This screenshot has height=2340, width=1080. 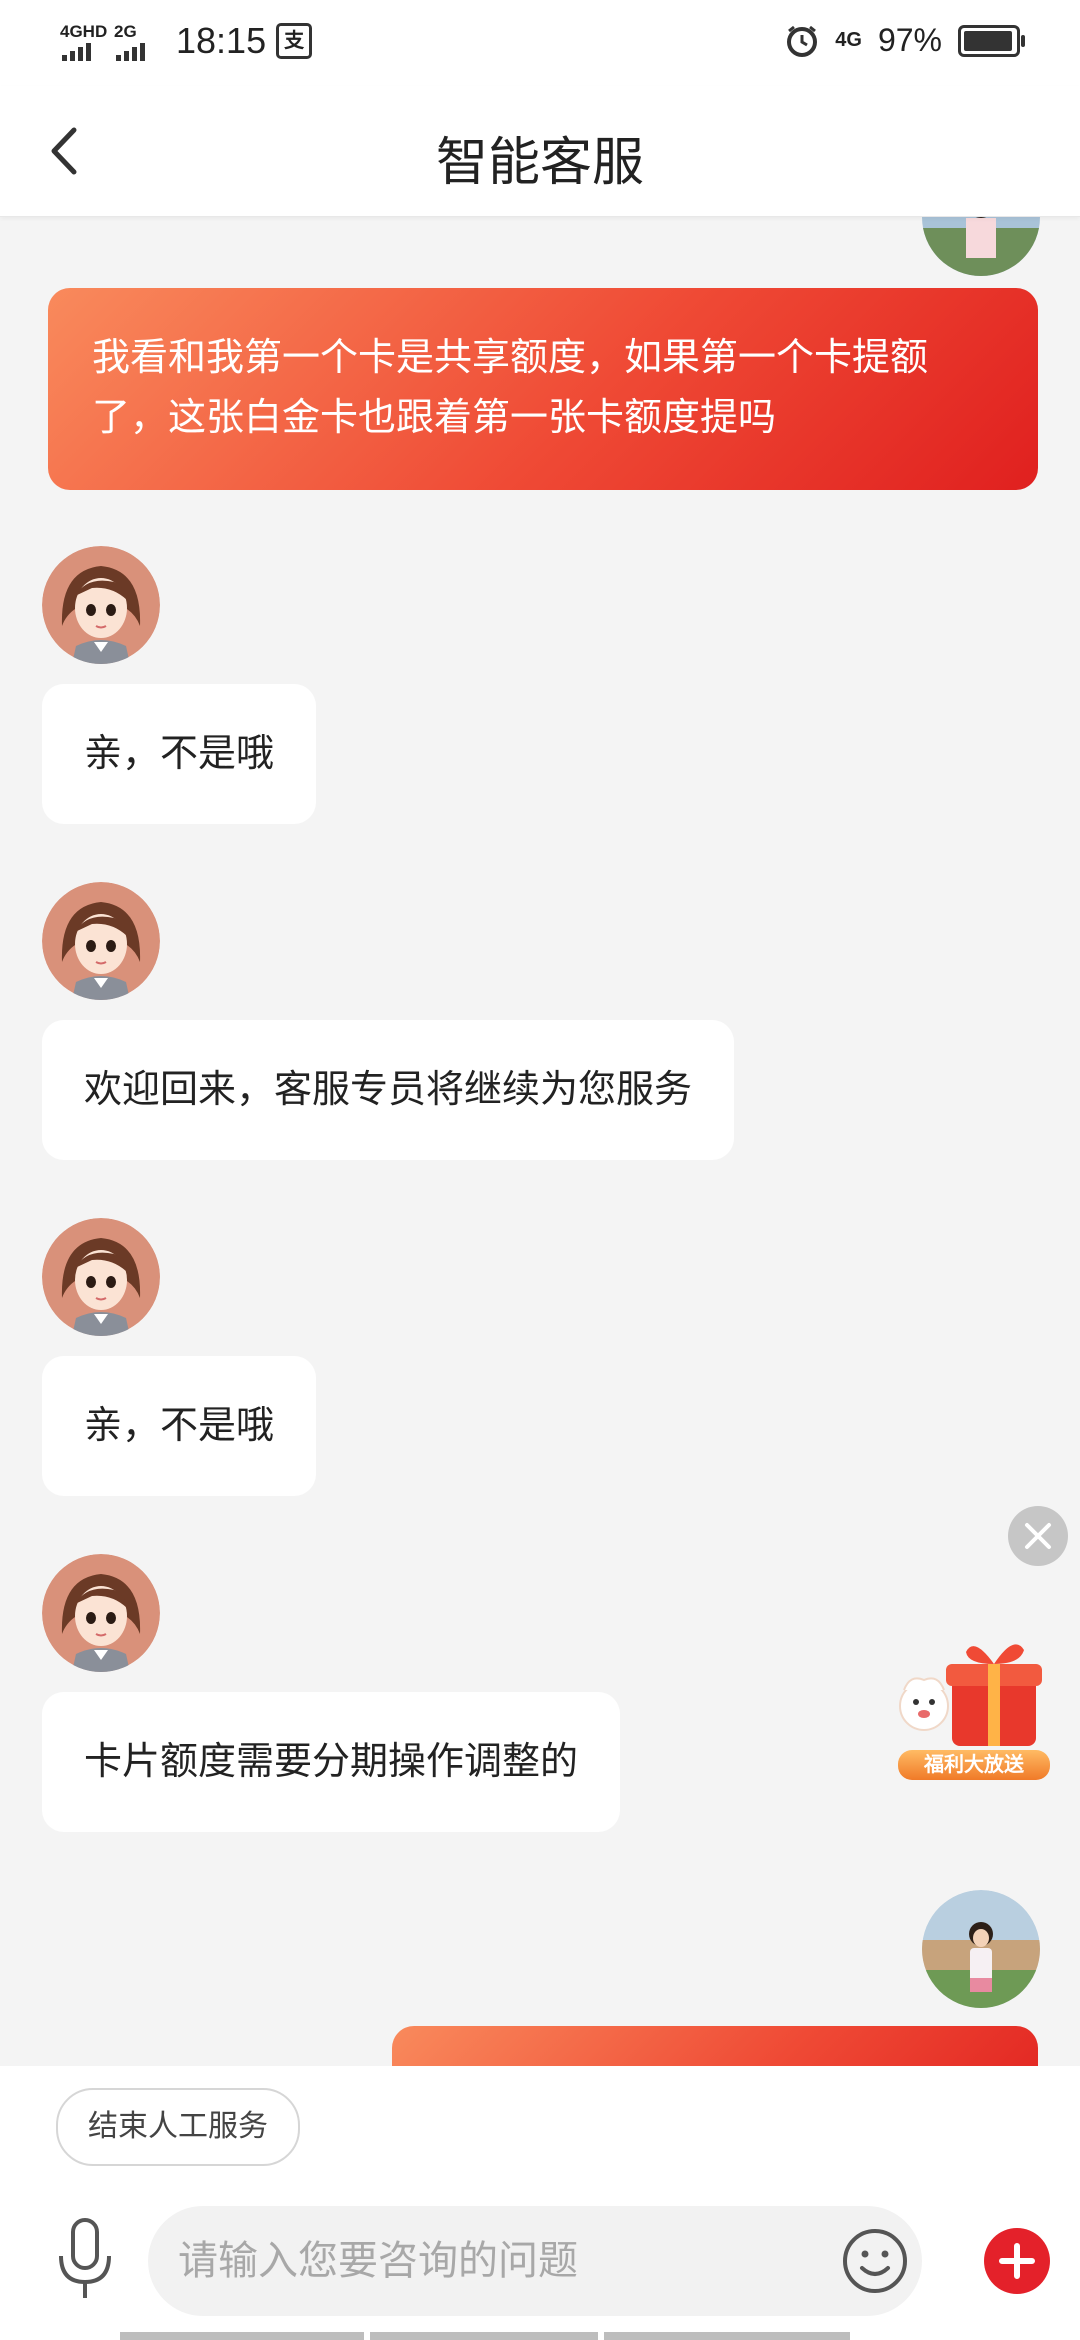 I want to click on voice-input-button, so click(x=85, y=2261).